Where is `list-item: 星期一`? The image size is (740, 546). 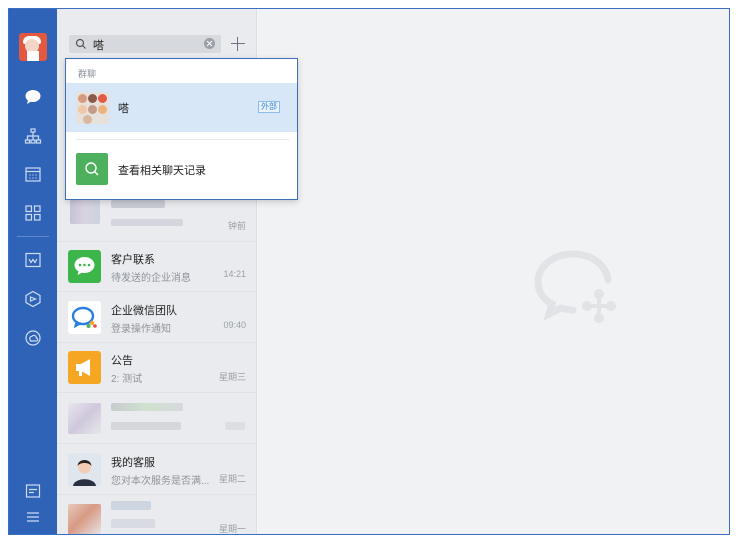 list-item: 星期一 is located at coordinates (157, 514).